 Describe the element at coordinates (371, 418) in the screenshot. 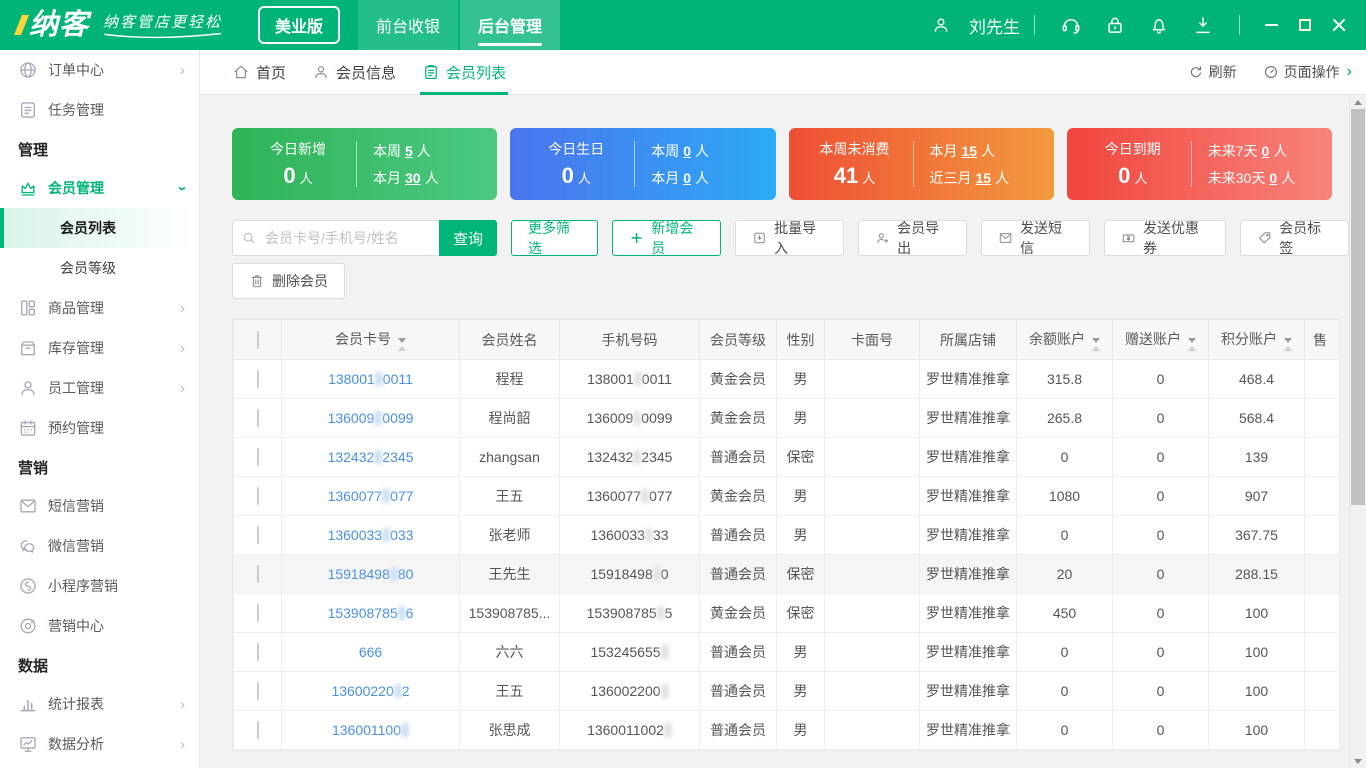

I see `member-card-link: 136009 0099` at that location.